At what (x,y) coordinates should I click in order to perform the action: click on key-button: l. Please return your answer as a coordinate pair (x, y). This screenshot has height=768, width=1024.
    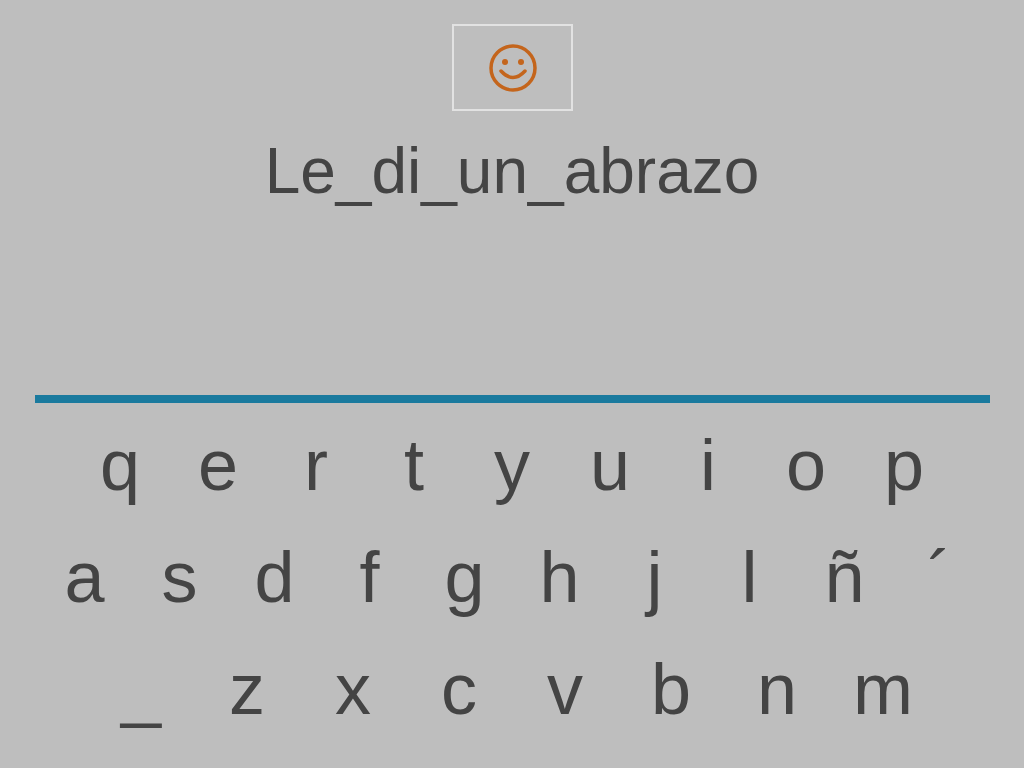
    Looking at the image, I should click on (749, 577).